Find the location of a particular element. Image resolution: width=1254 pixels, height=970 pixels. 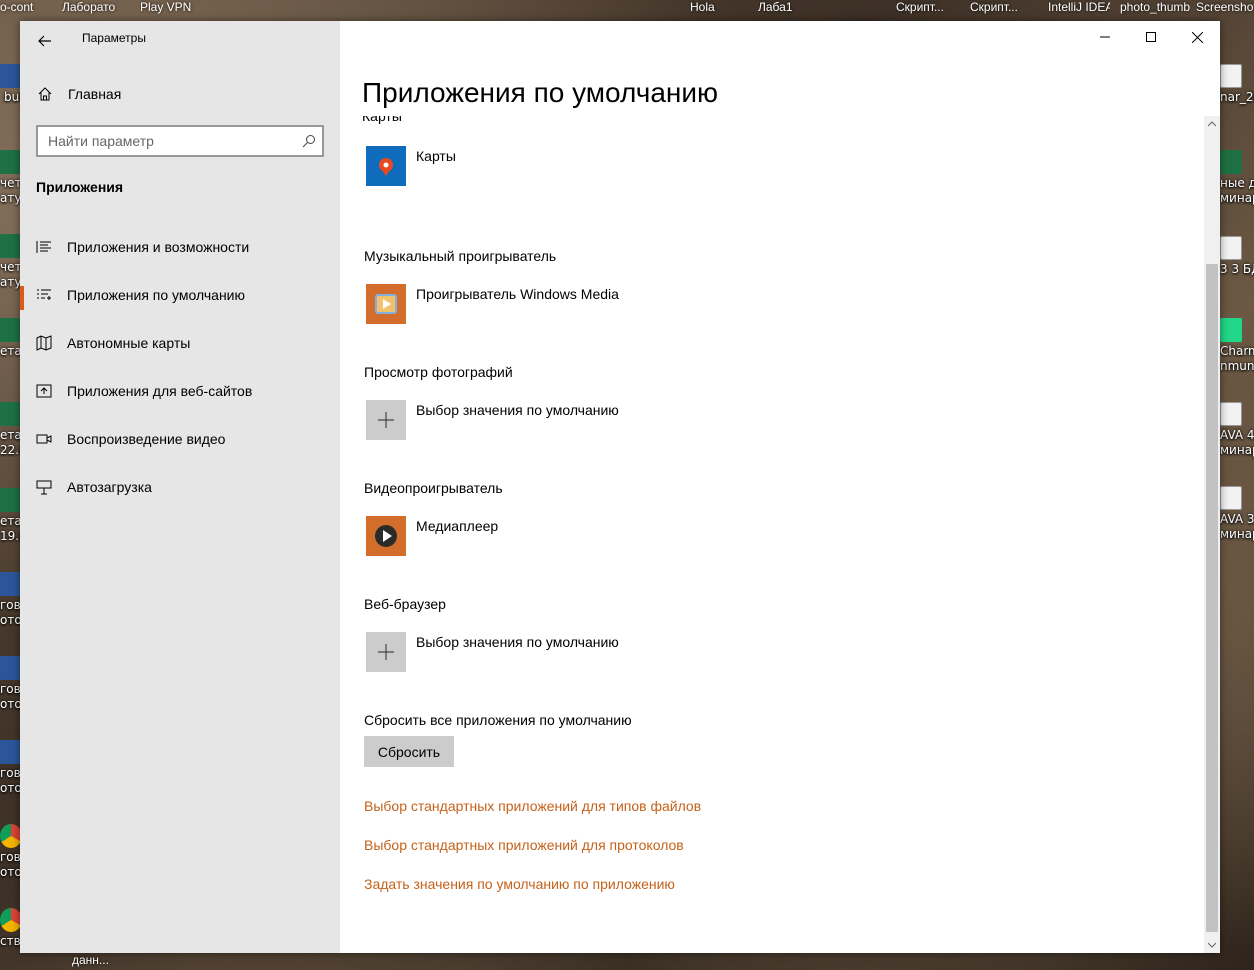

desktop-icon: AVA 4 минар is located at coordinates (1237, 433).